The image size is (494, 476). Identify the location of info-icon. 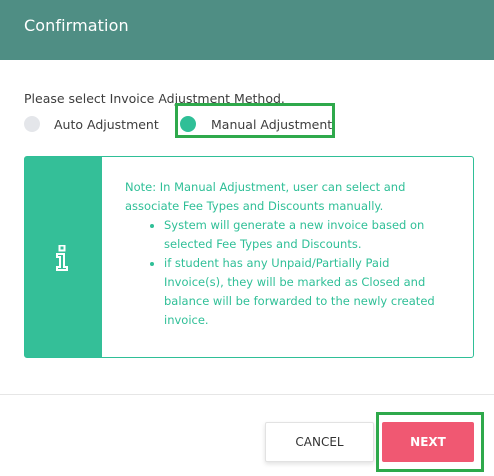
(62, 258).